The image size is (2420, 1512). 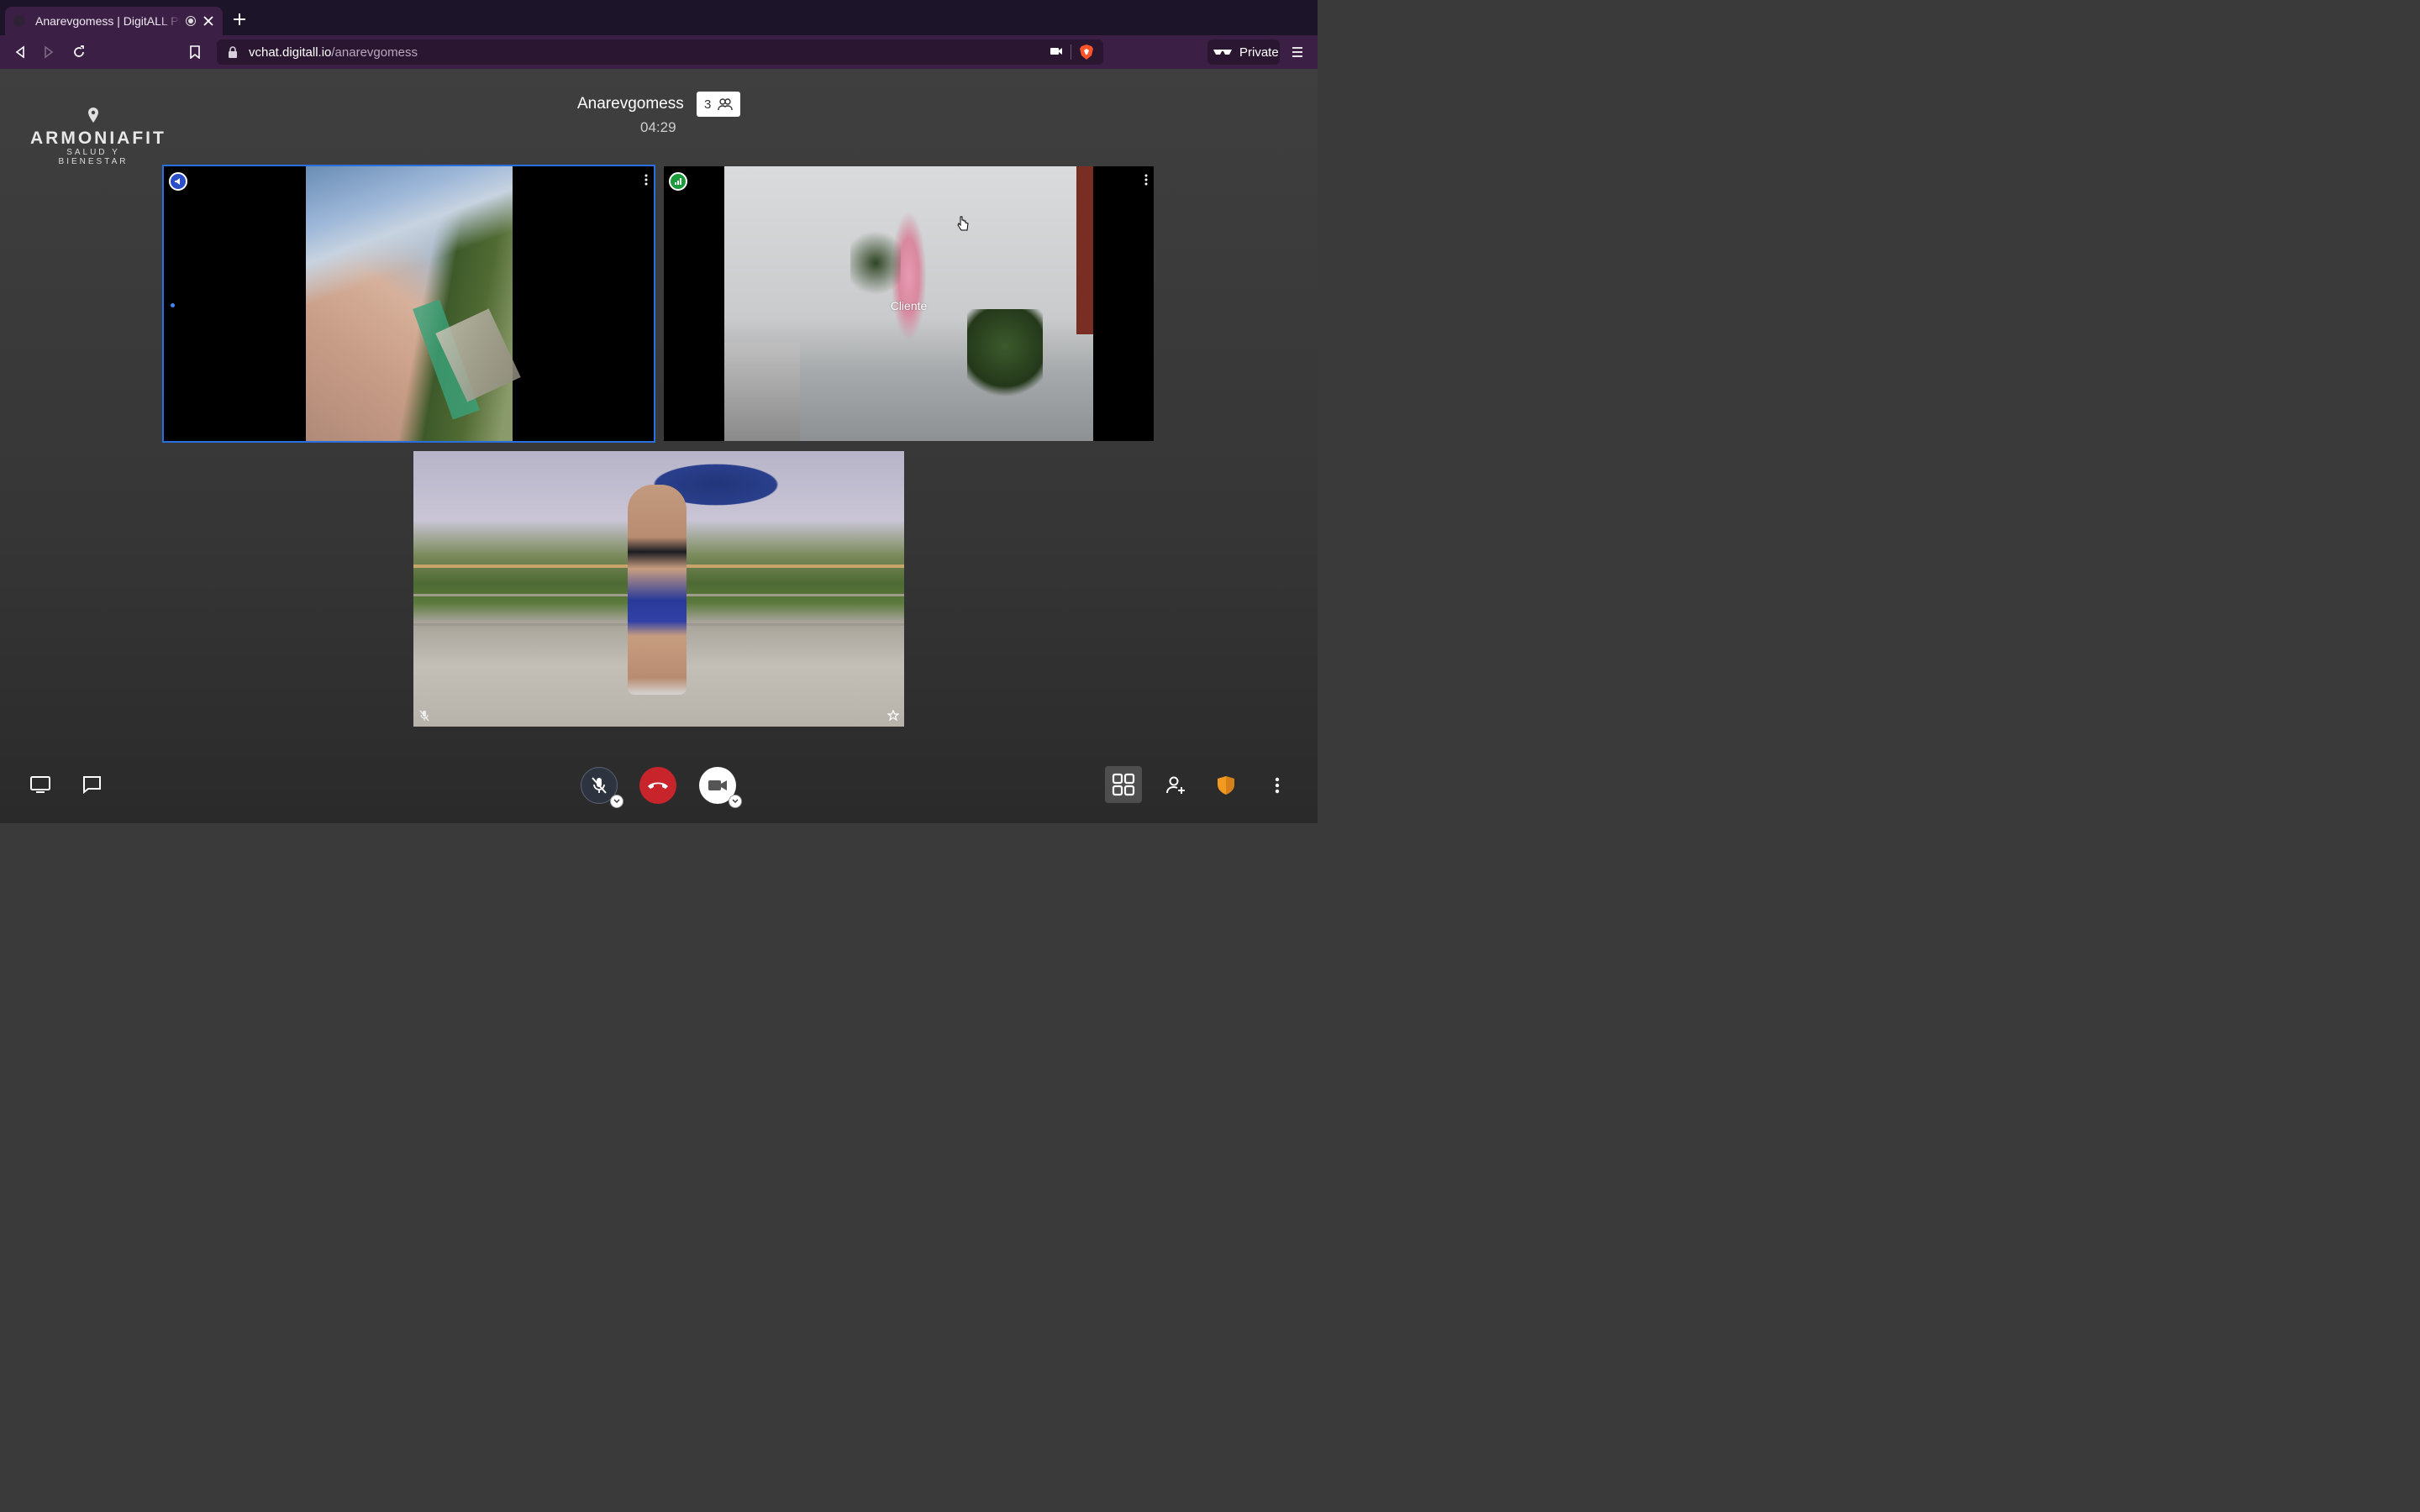 I want to click on grid-view-icon, so click(x=1123, y=784).